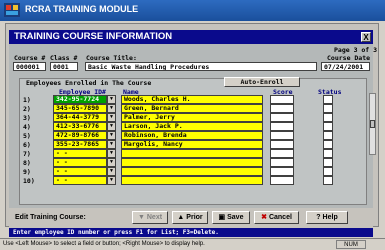 The height and width of the screenshot is (250, 385). Describe the element at coordinates (192, 126) in the screenshot. I see `employee-name-field: Larson, Jack P.` at that location.